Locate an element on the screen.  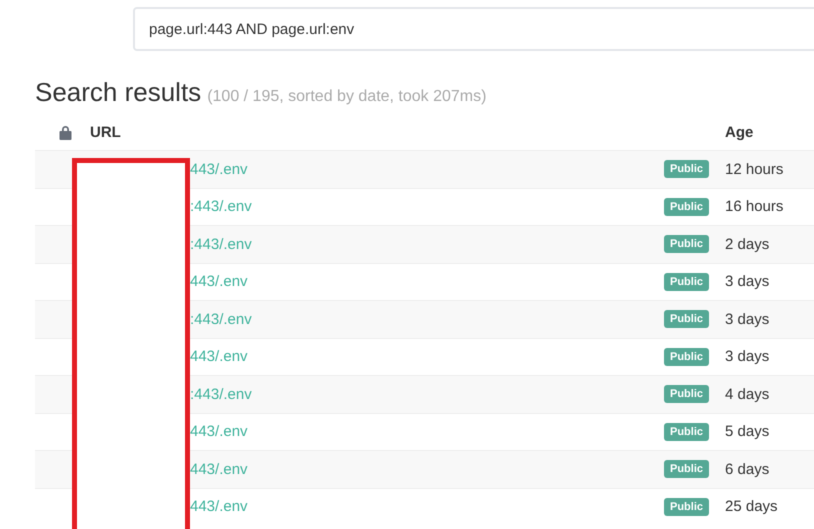
age-text: 12 hours is located at coordinates (754, 169).